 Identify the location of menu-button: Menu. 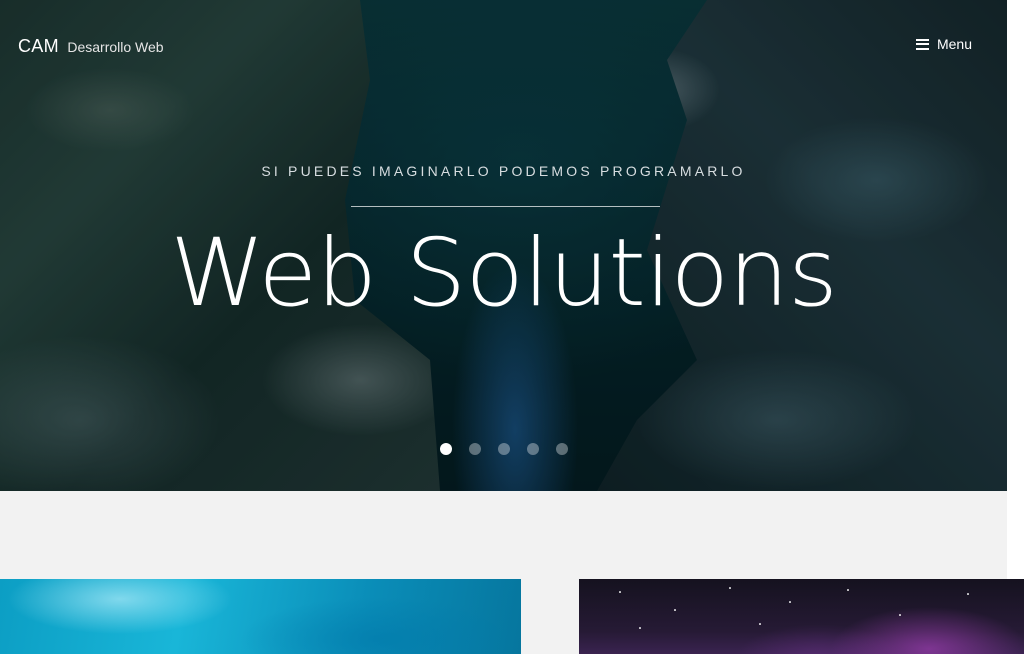
(943, 44).